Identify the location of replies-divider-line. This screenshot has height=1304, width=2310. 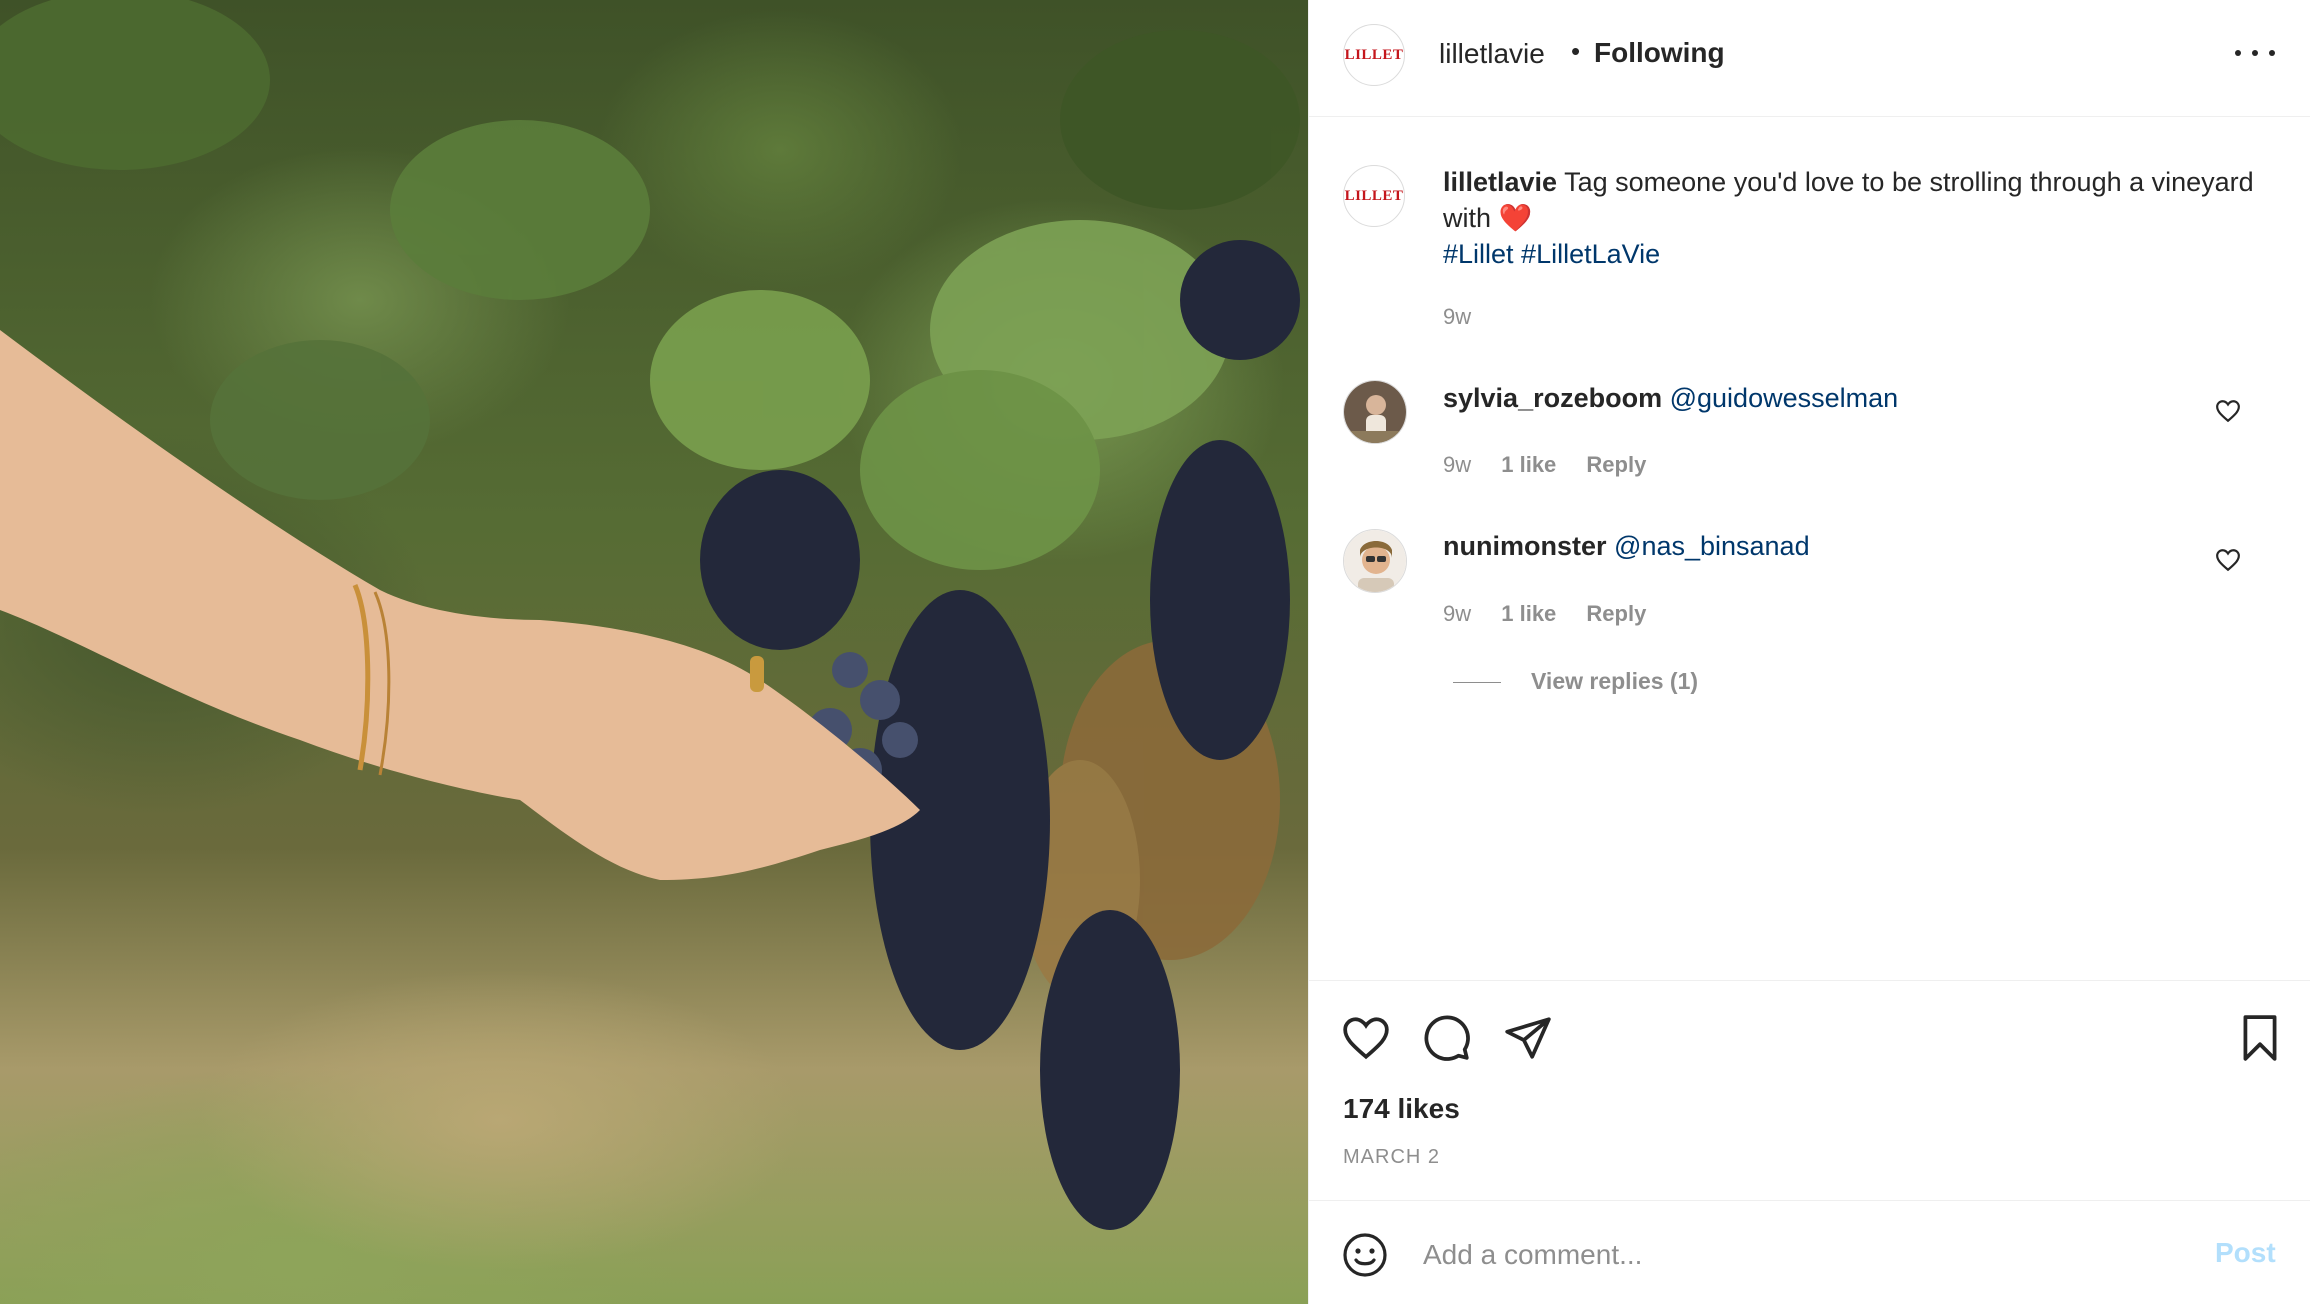
(1477, 683).